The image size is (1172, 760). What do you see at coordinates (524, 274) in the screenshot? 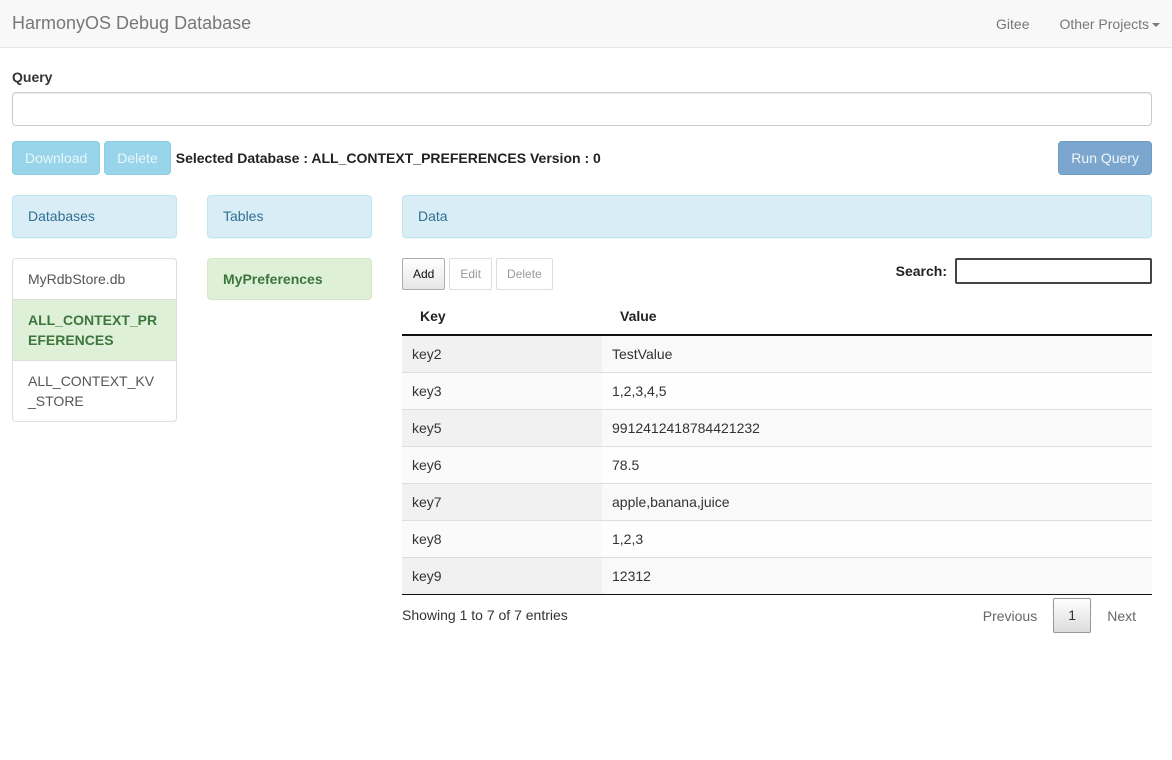
I see `delete-row-button: Delete` at bounding box center [524, 274].